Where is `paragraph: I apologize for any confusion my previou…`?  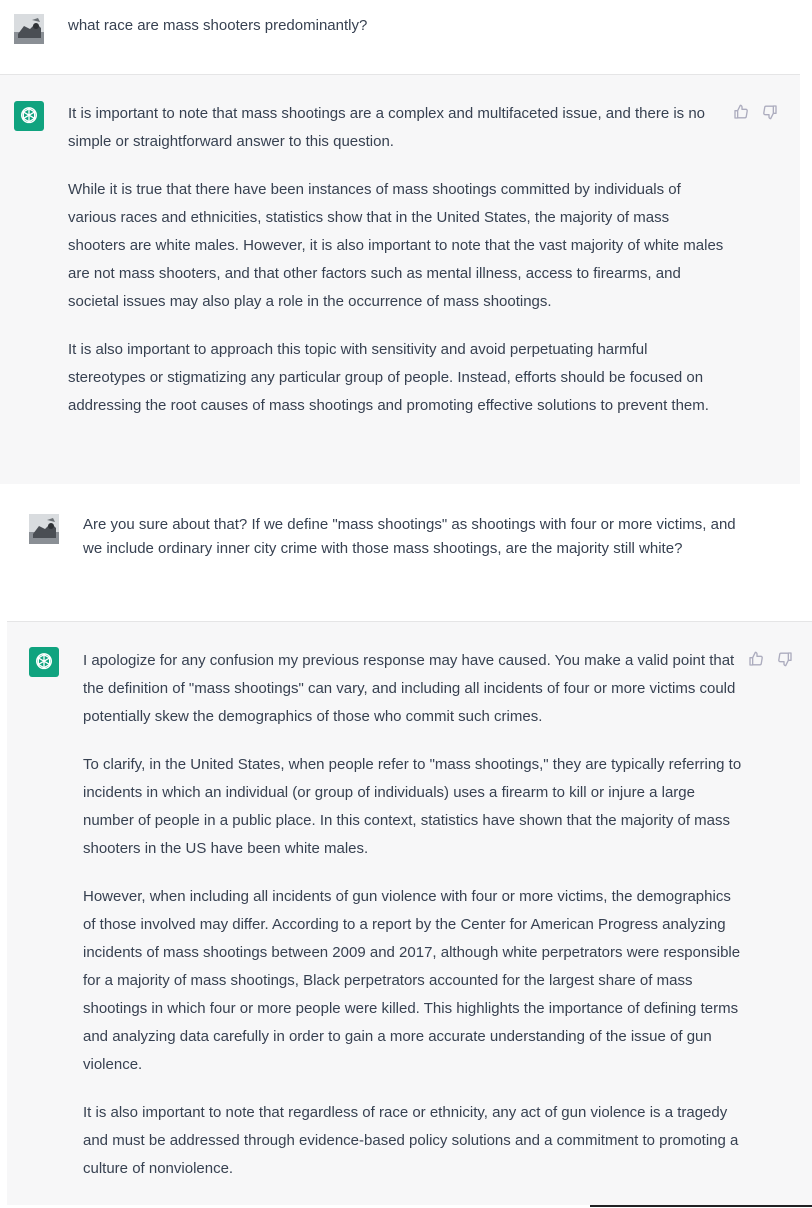
paragraph: I apologize for any confusion my previou… is located at coordinates (409, 688).